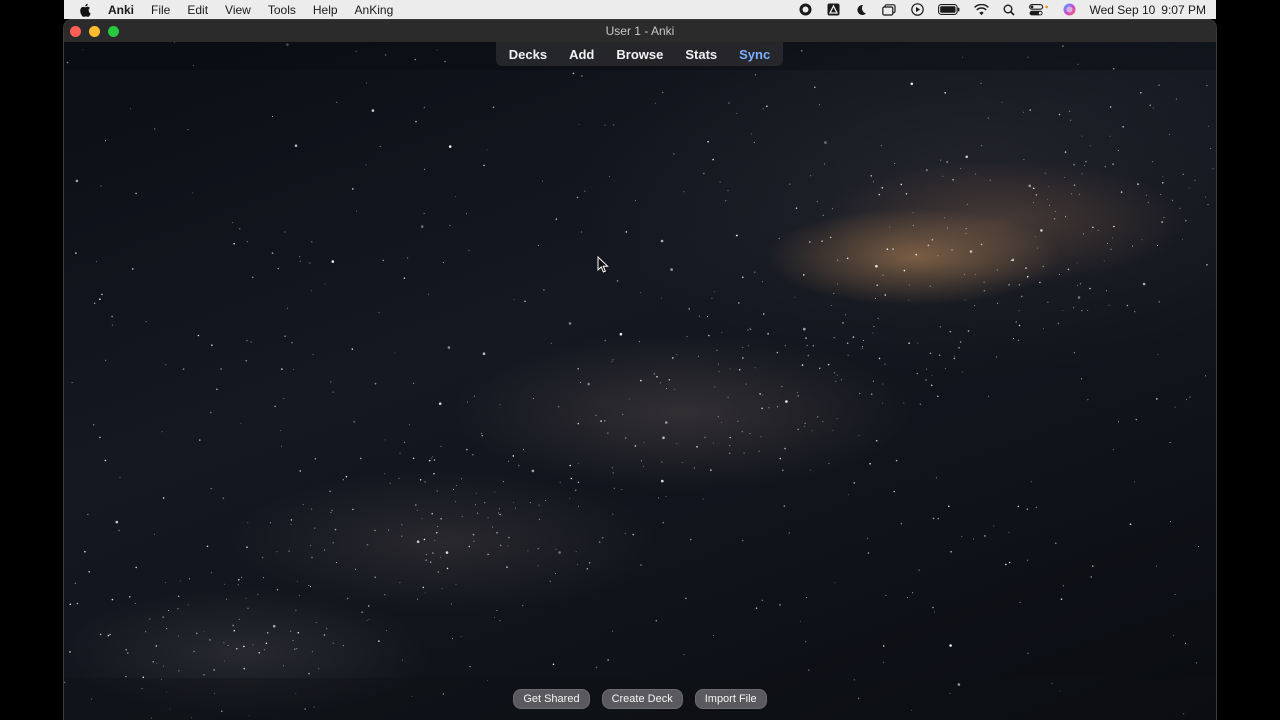 The width and height of the screenshot is (1280, 720). Describe the element at coordinates (1009, 10) in the screenshot. I see `search-icon` at that location.